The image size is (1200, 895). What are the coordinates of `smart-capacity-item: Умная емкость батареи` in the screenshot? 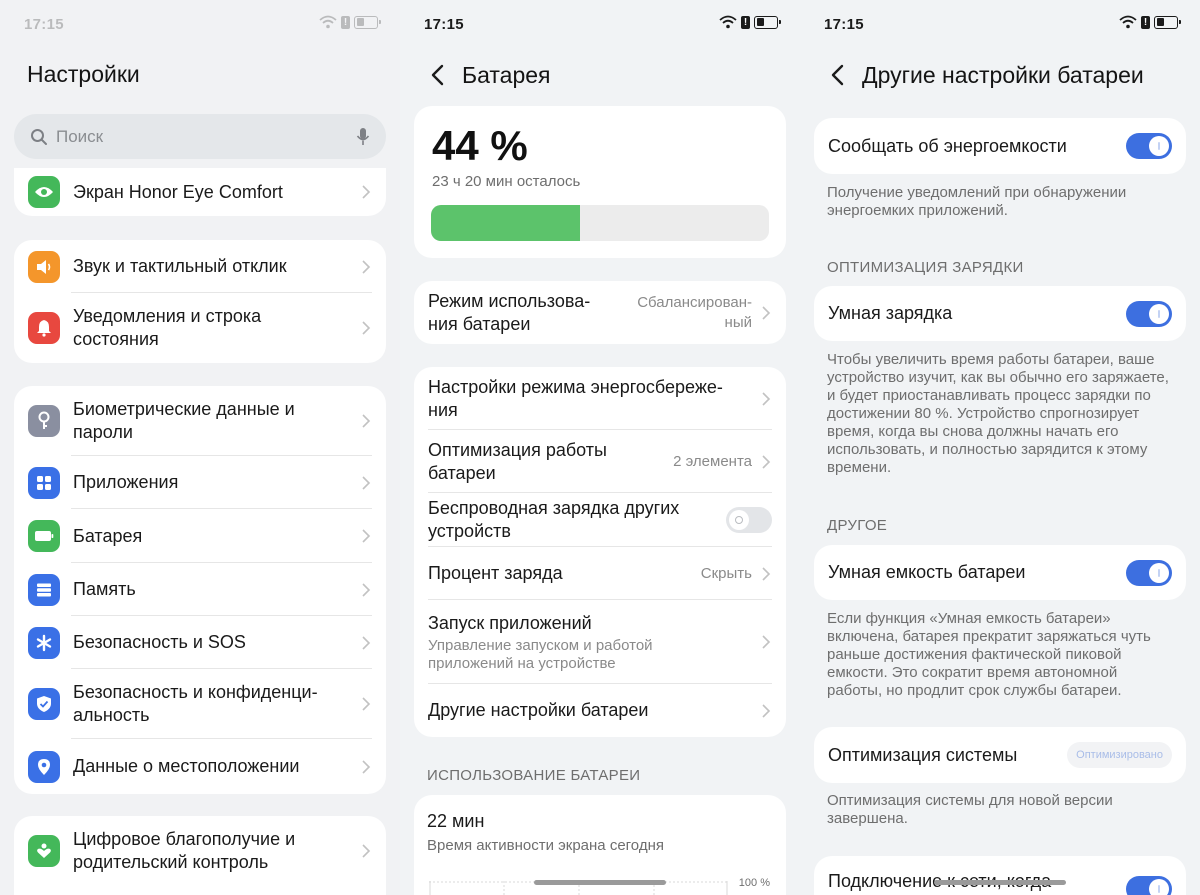 It's located at (1000, 572).